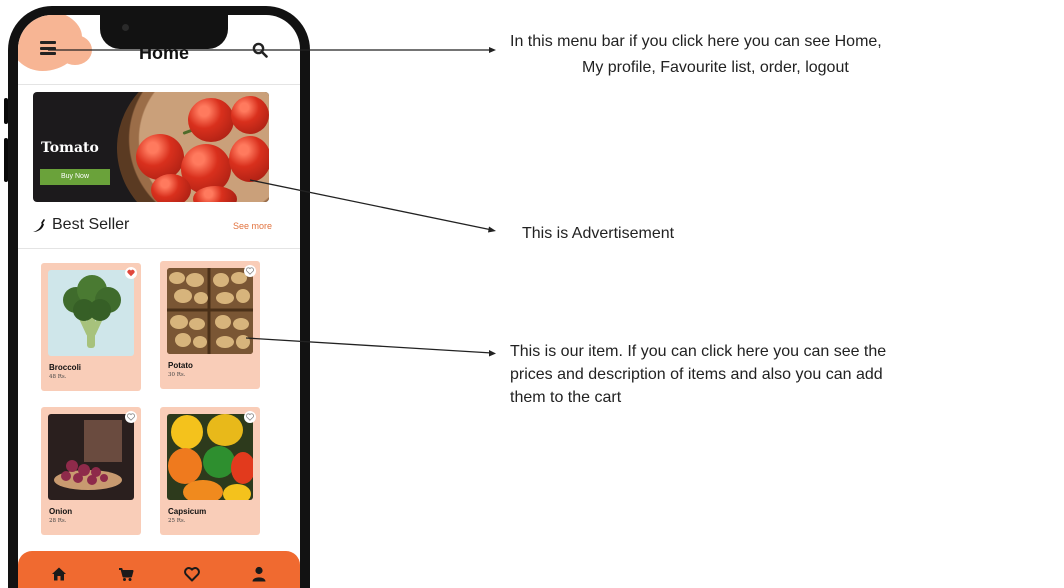 The width and height of the screenshot is (1064, 588). Describe the element at coordinates (177, 375) in the screenshot. I see `item-price: 30 Rs.` at that location.